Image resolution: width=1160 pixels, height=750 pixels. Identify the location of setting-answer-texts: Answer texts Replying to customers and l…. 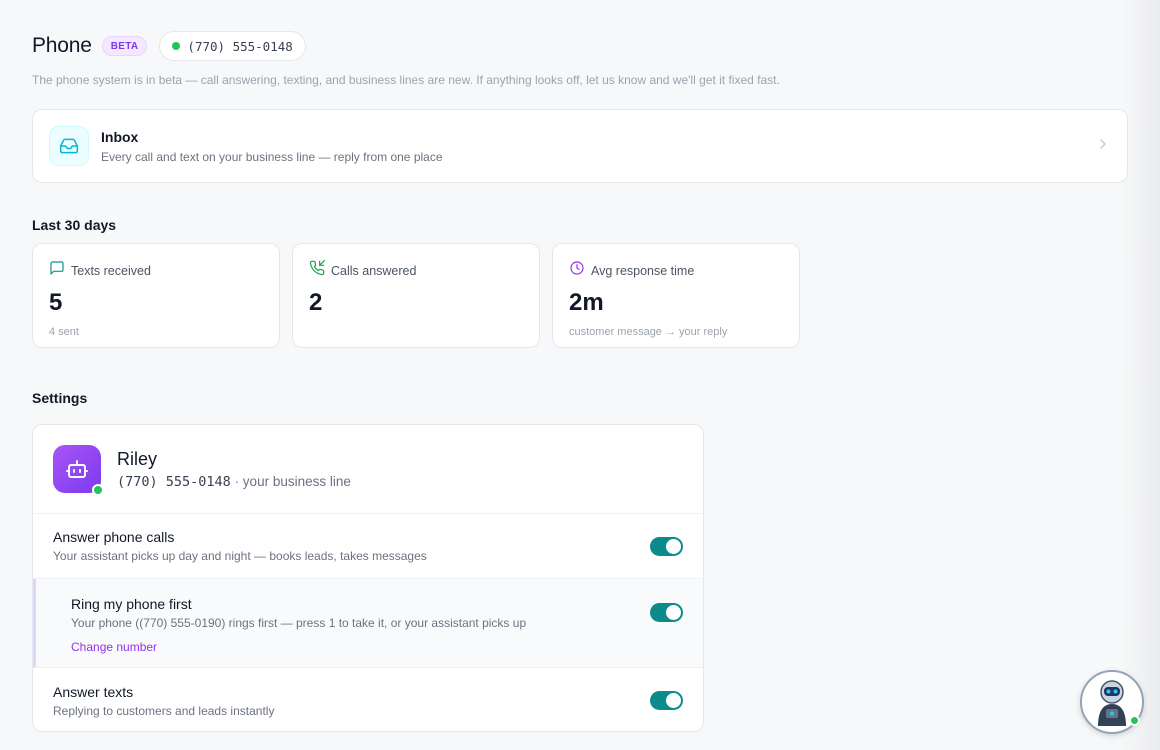
(368, 699).